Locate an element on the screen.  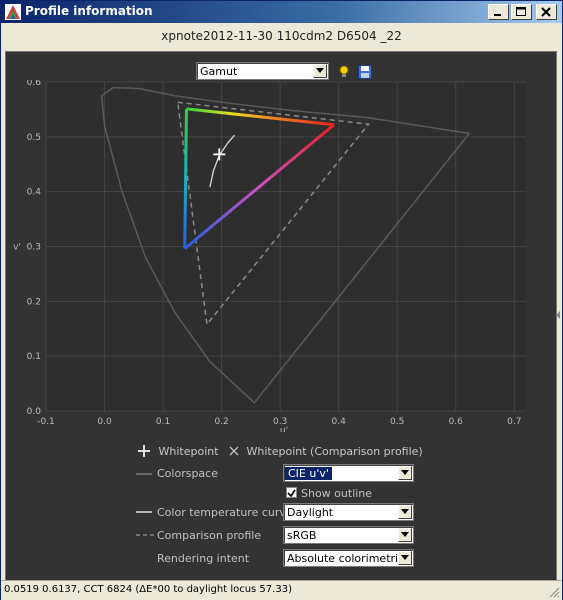
maximize-icon is located at coordinates (521, 11).